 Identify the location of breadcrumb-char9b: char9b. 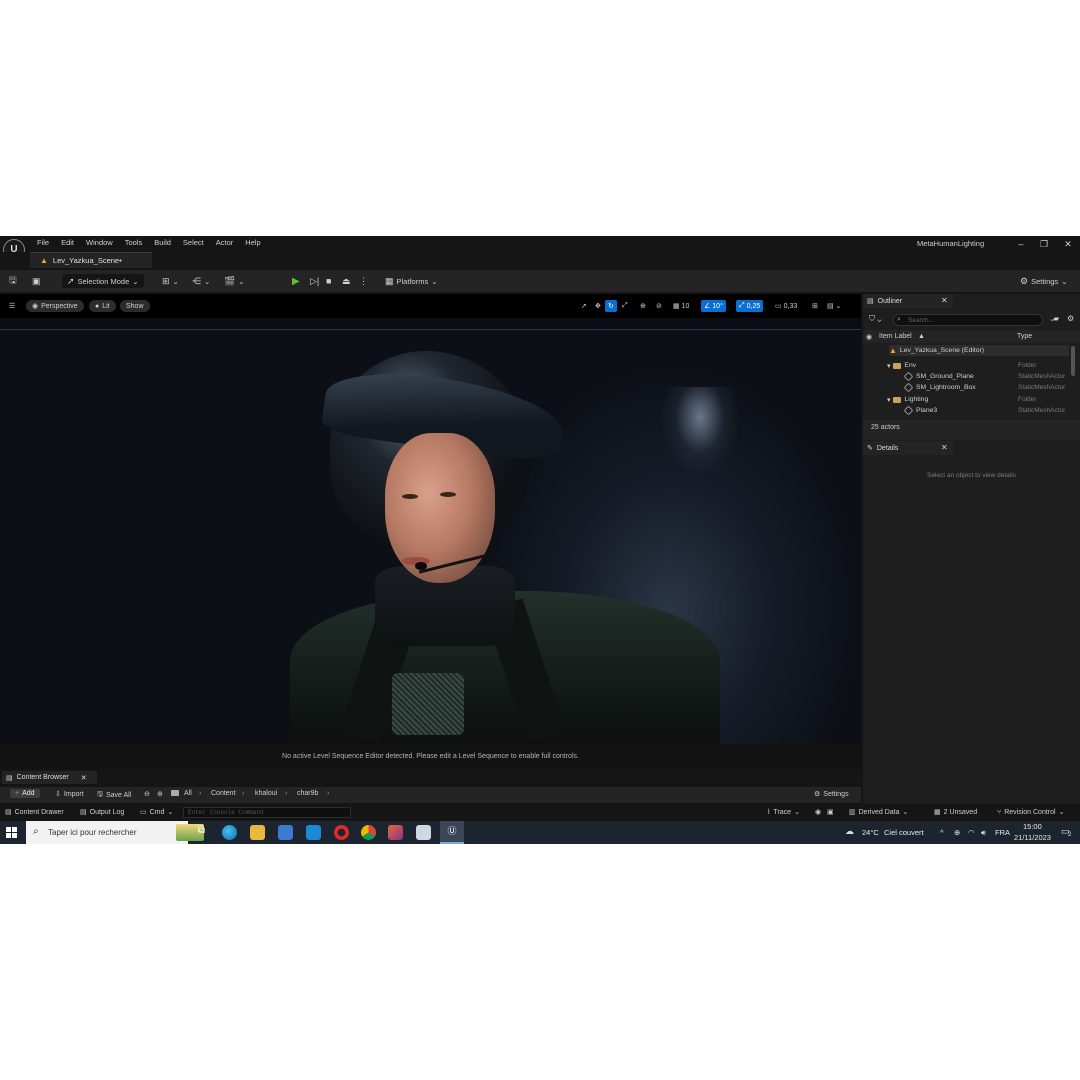
(307, 793).